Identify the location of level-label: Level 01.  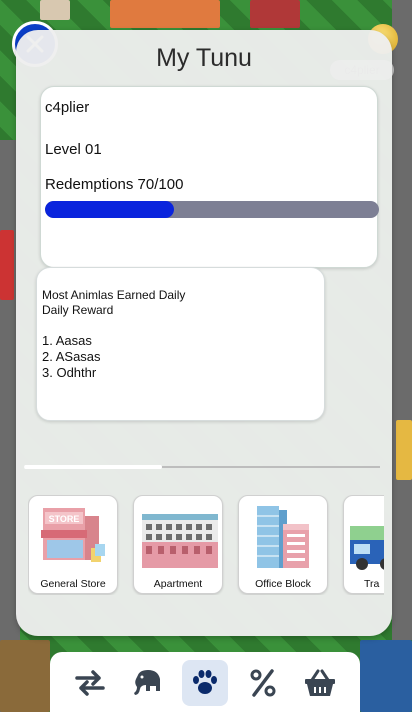
(73, 149).